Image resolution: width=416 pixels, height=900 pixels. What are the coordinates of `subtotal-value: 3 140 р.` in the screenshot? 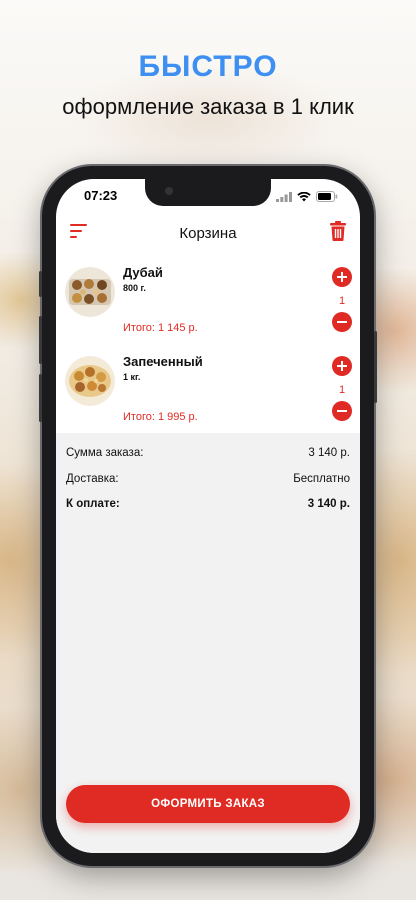 It's located at (329, 453).